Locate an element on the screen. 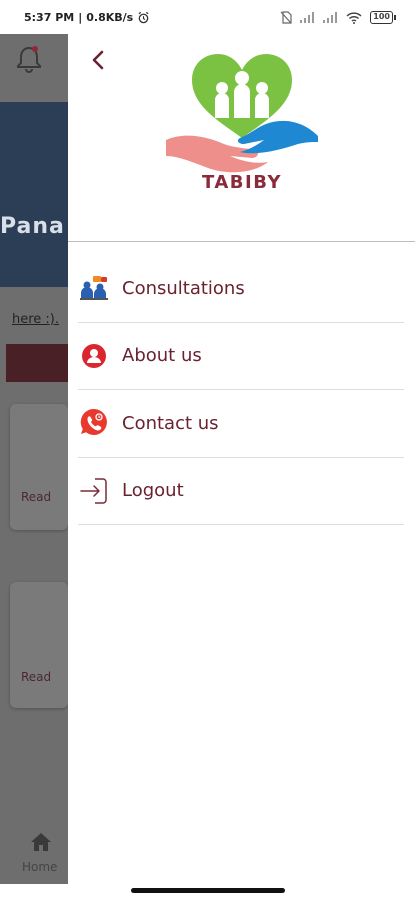 The width and height of the screenshot is (415, 900). logo-text: TABIBY is located at coordinates (242, 182).